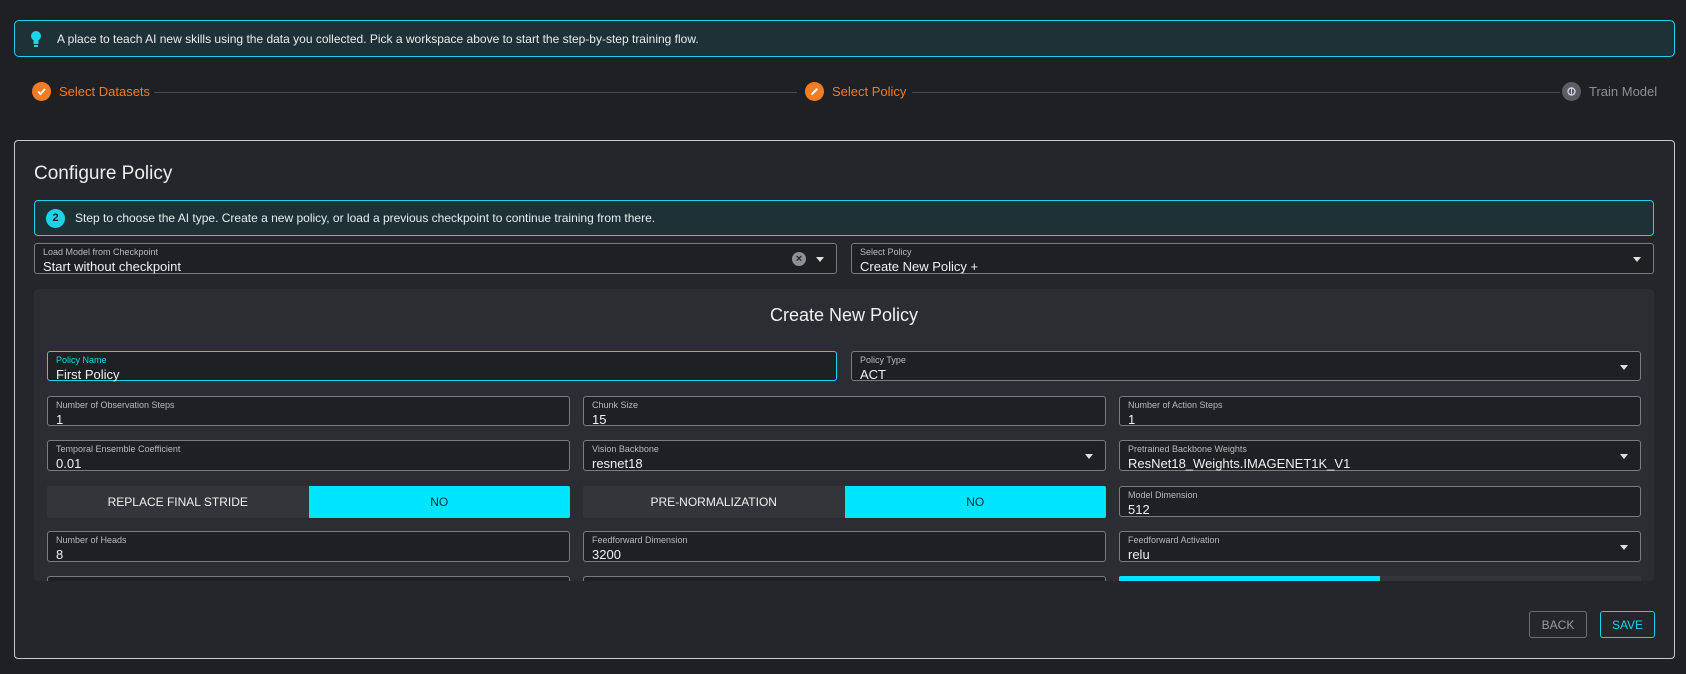  Describe the element at coordinates (844, 455) in the screenshot. I see `vision-backbone-select: Vision Backbone resnet18` at that location.